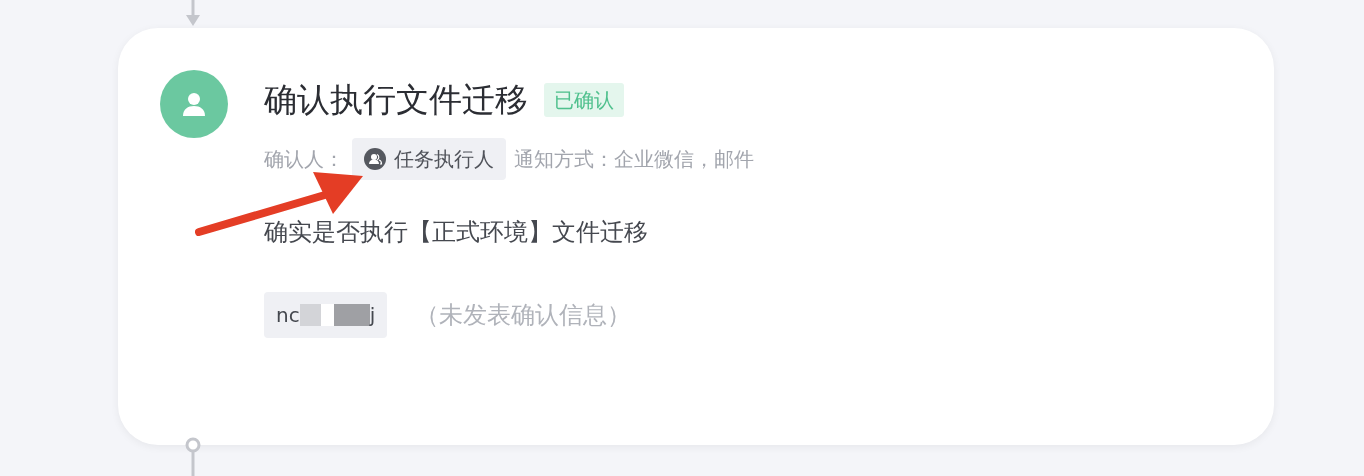  What do you see at coordinates (456, 232) in the screenshot?
I see `step-description: 确实是否执行【正式环境】文件迁移` at bounding box center [456, 232].